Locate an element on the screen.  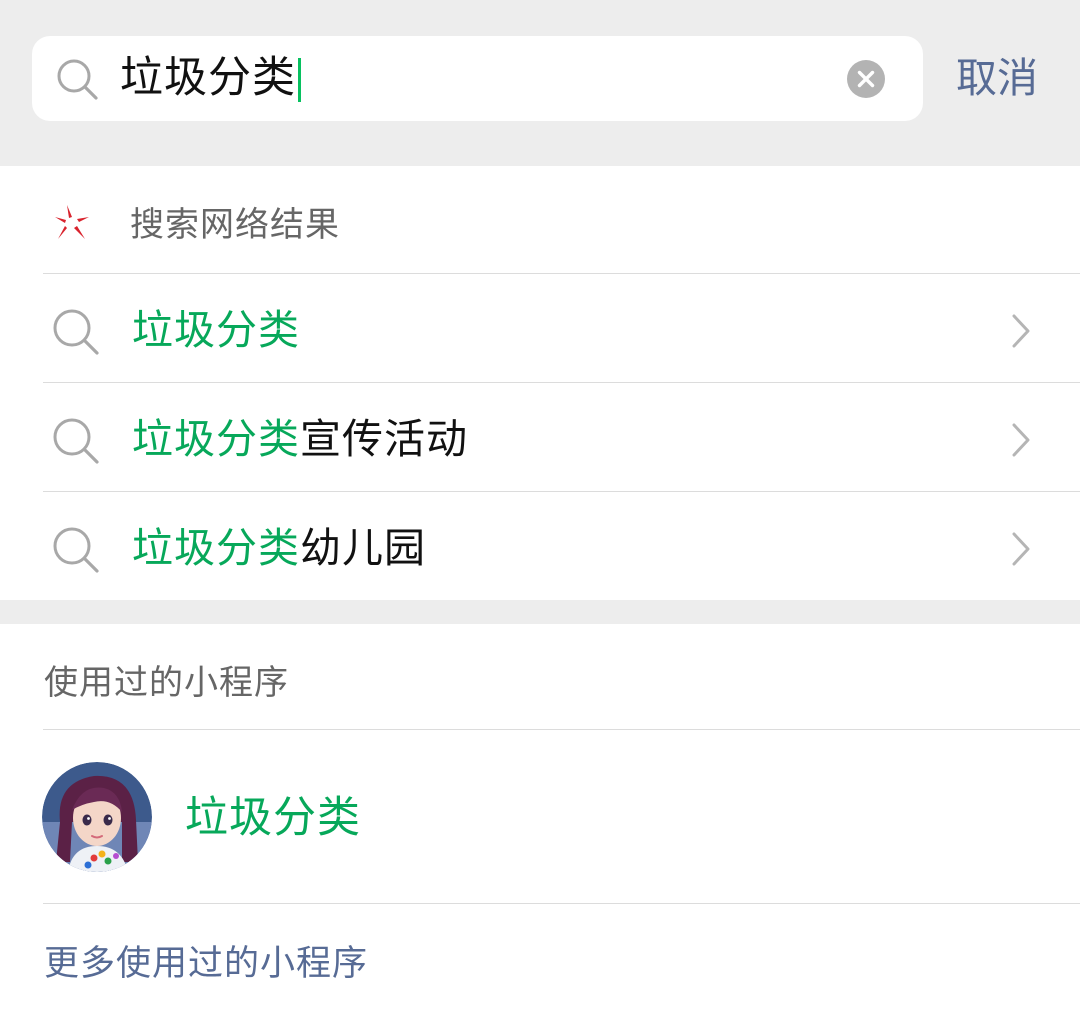
web-results-header: 搜索网络结果 is located at coordinates (540, 219).